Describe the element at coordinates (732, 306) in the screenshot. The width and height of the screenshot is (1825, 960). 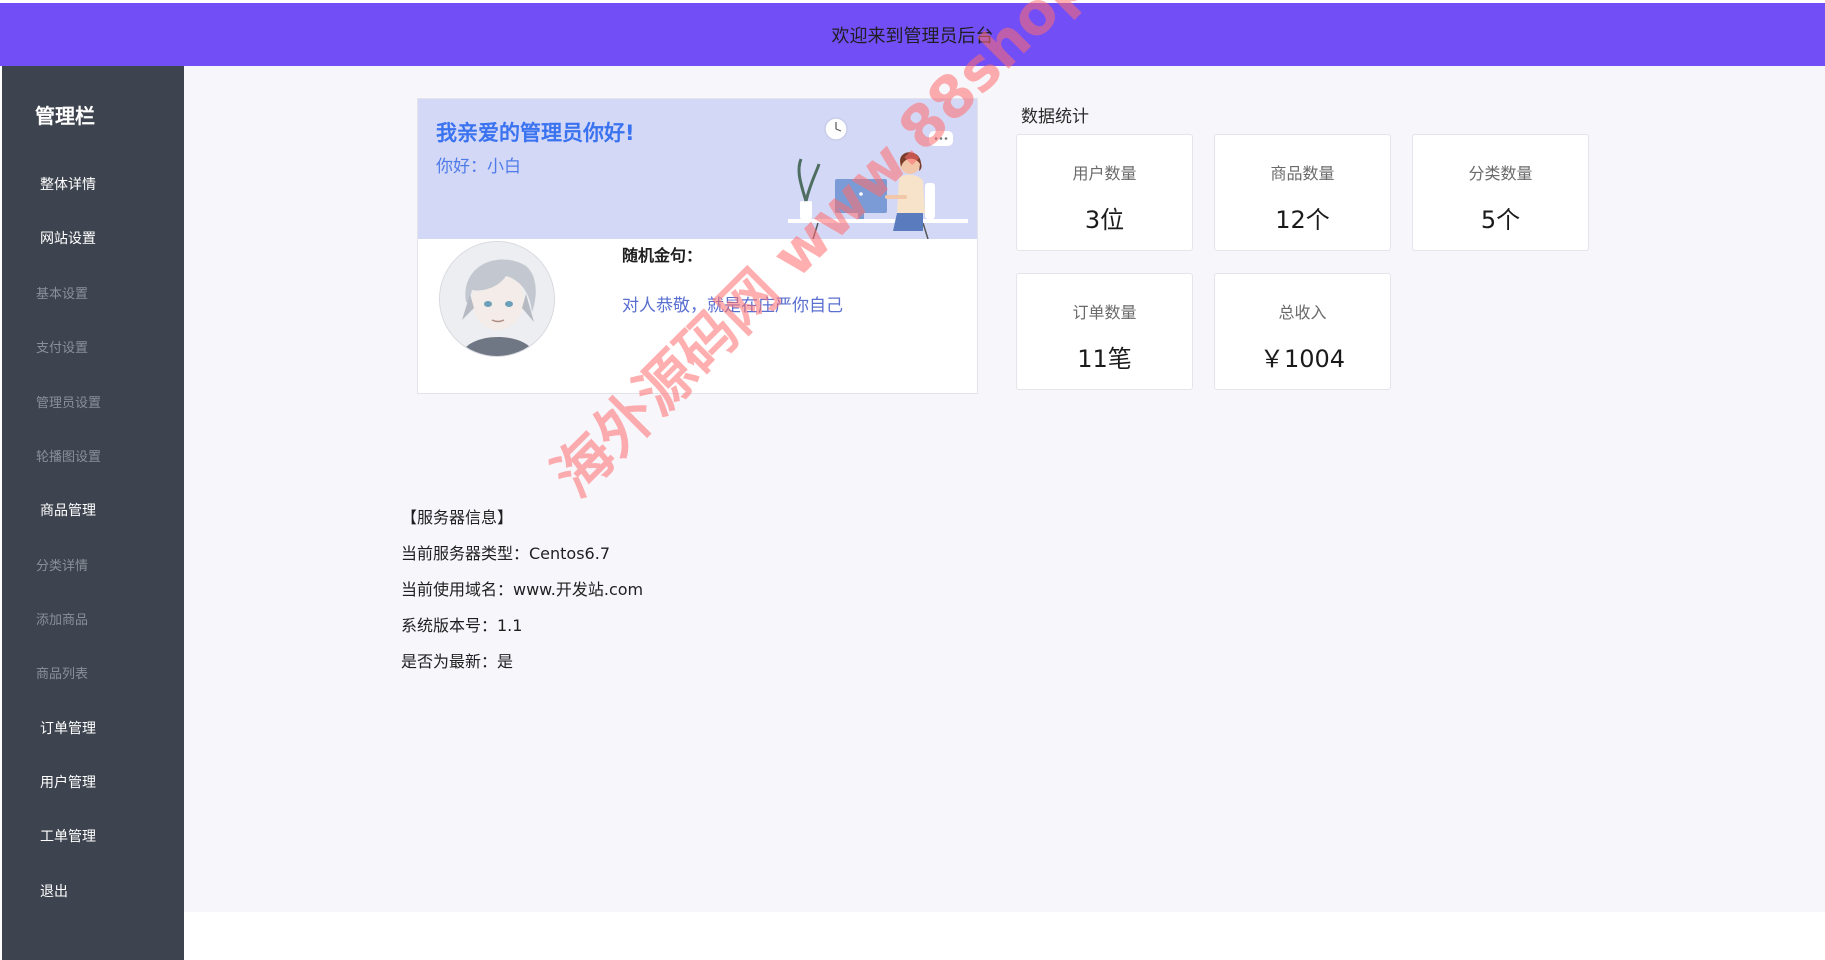
I see `quote-text: 对人恭敬，就是在庄严你自己` at that location.